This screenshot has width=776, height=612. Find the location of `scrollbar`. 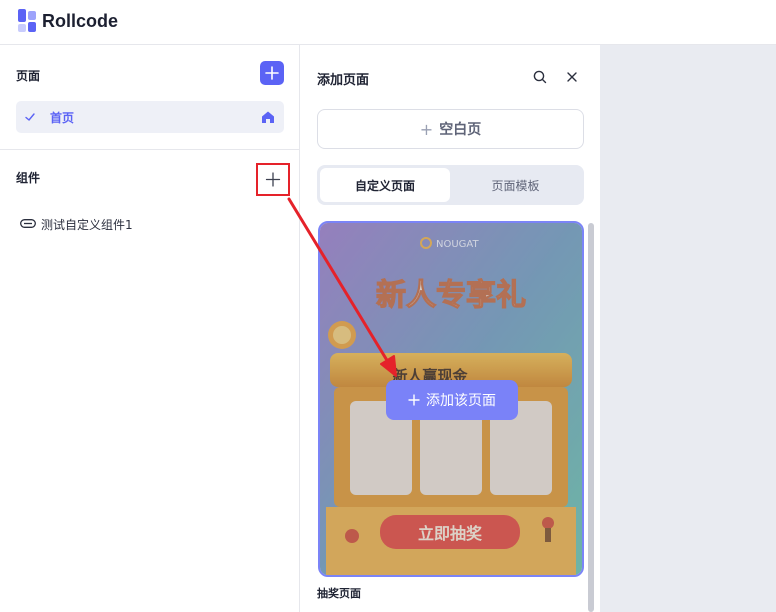

scrollbar is located at coordinates (591, 417).